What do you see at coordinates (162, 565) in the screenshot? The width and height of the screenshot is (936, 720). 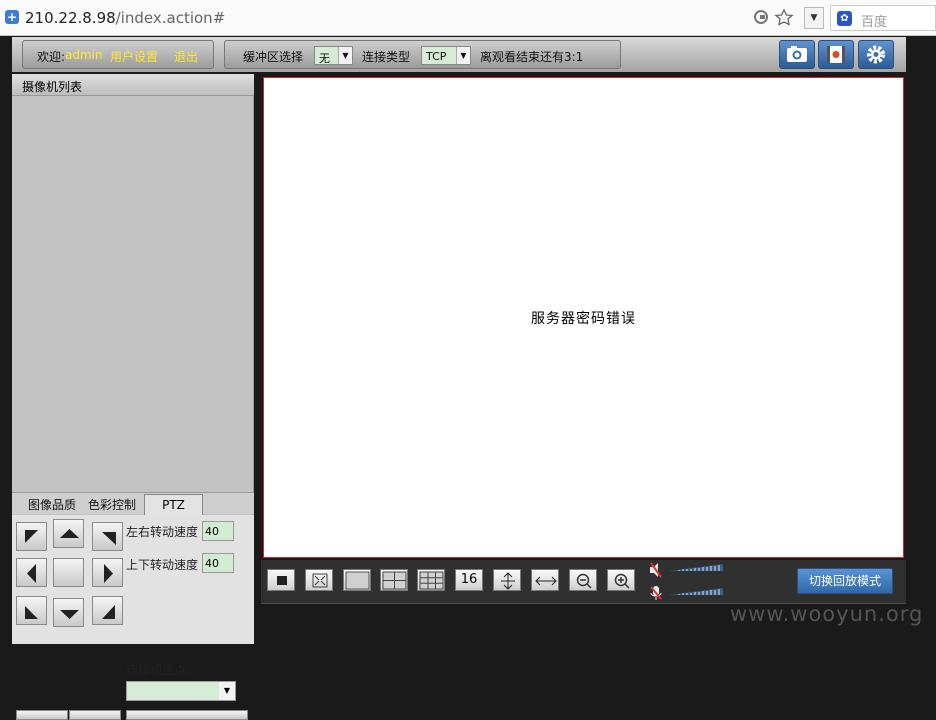 I see `ud-speed-label: 上下转动速度` at bounding box center [162, 565].